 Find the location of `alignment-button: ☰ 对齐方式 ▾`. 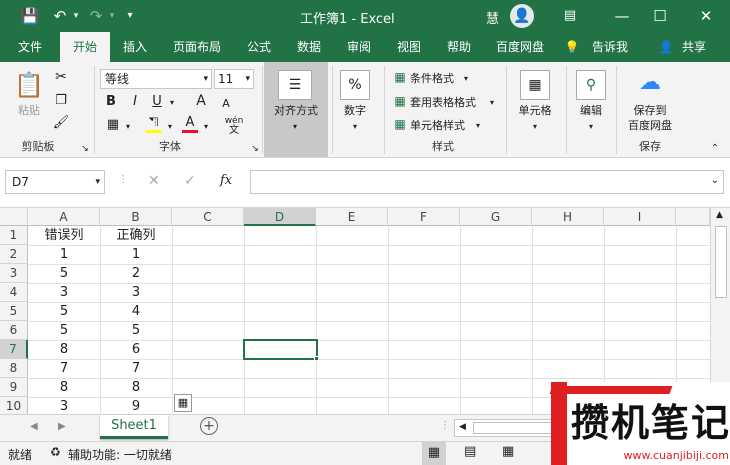

alignment-button: ☰ 对齐方式 ▾ is located at coordinates (296, 109).